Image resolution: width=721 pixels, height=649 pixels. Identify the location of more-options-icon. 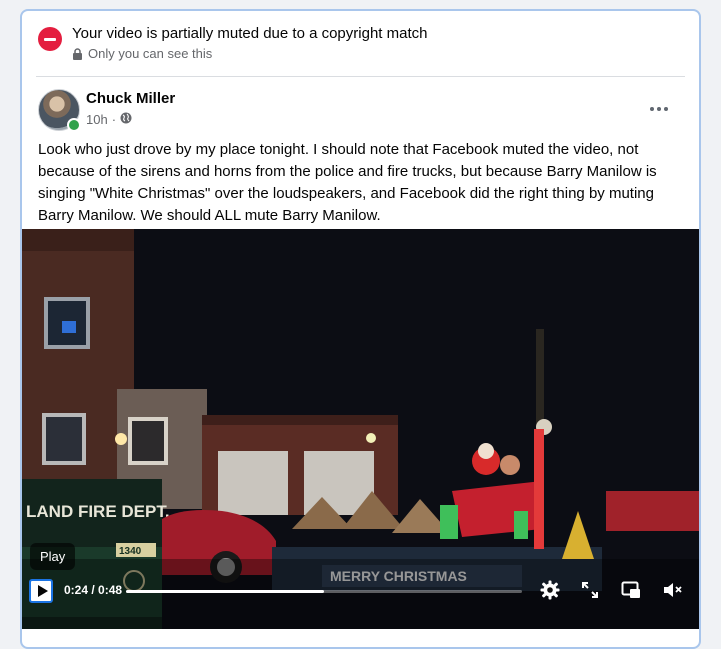
(652, 109).